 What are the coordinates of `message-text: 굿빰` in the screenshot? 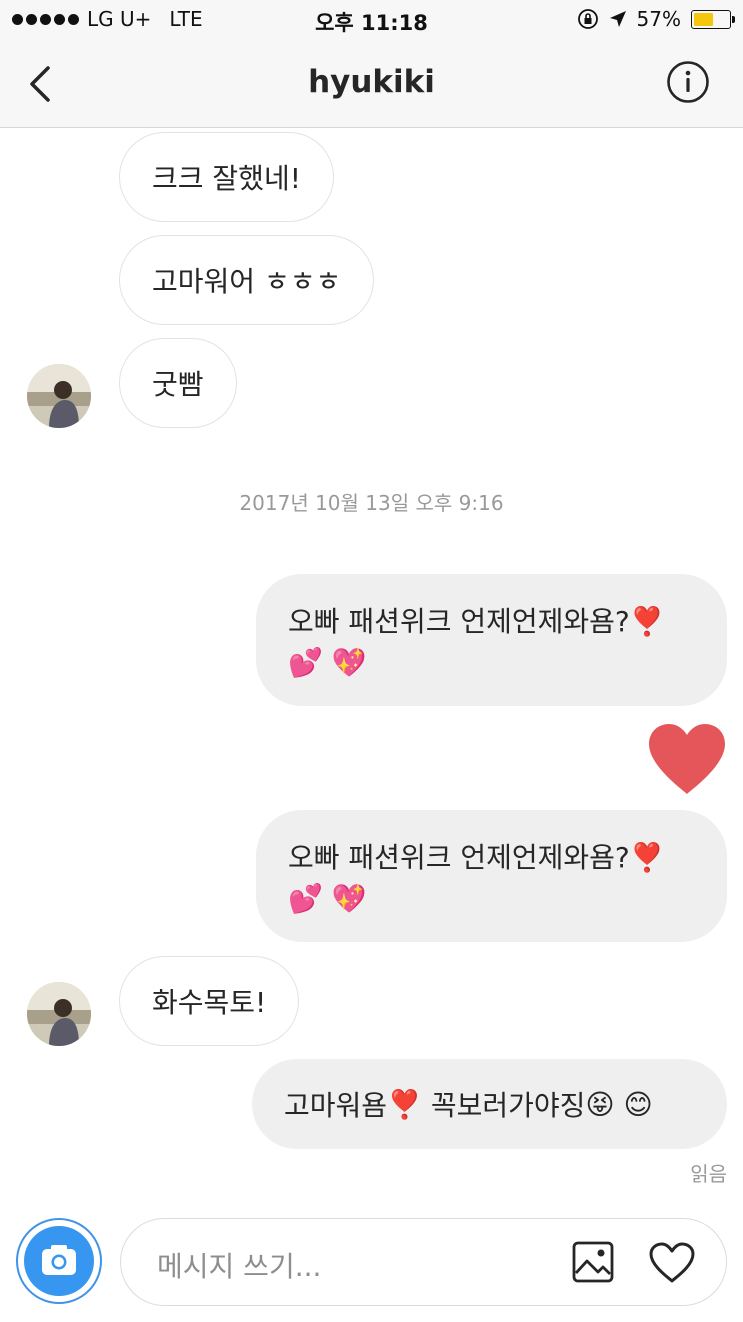 It's located at (178, 384).